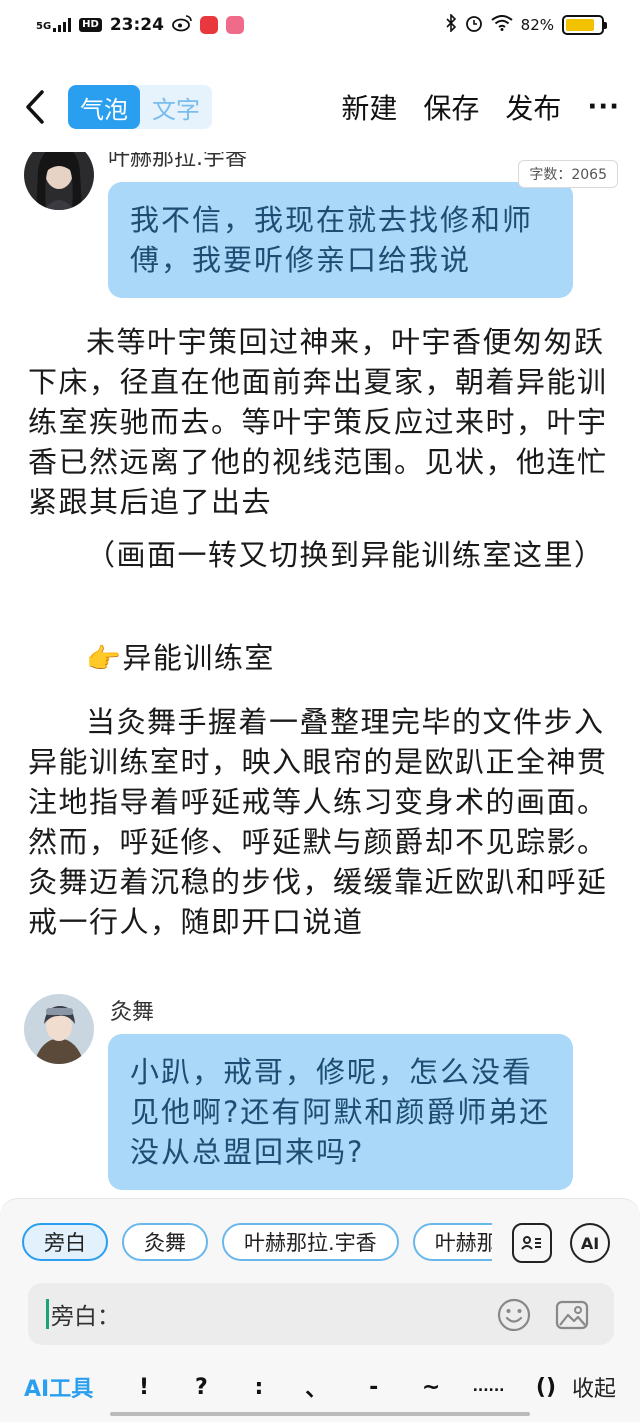 Image resolution: width=640 pixels, height=1422 pixels. I want to click on weibo-icon, so click(182, 25).